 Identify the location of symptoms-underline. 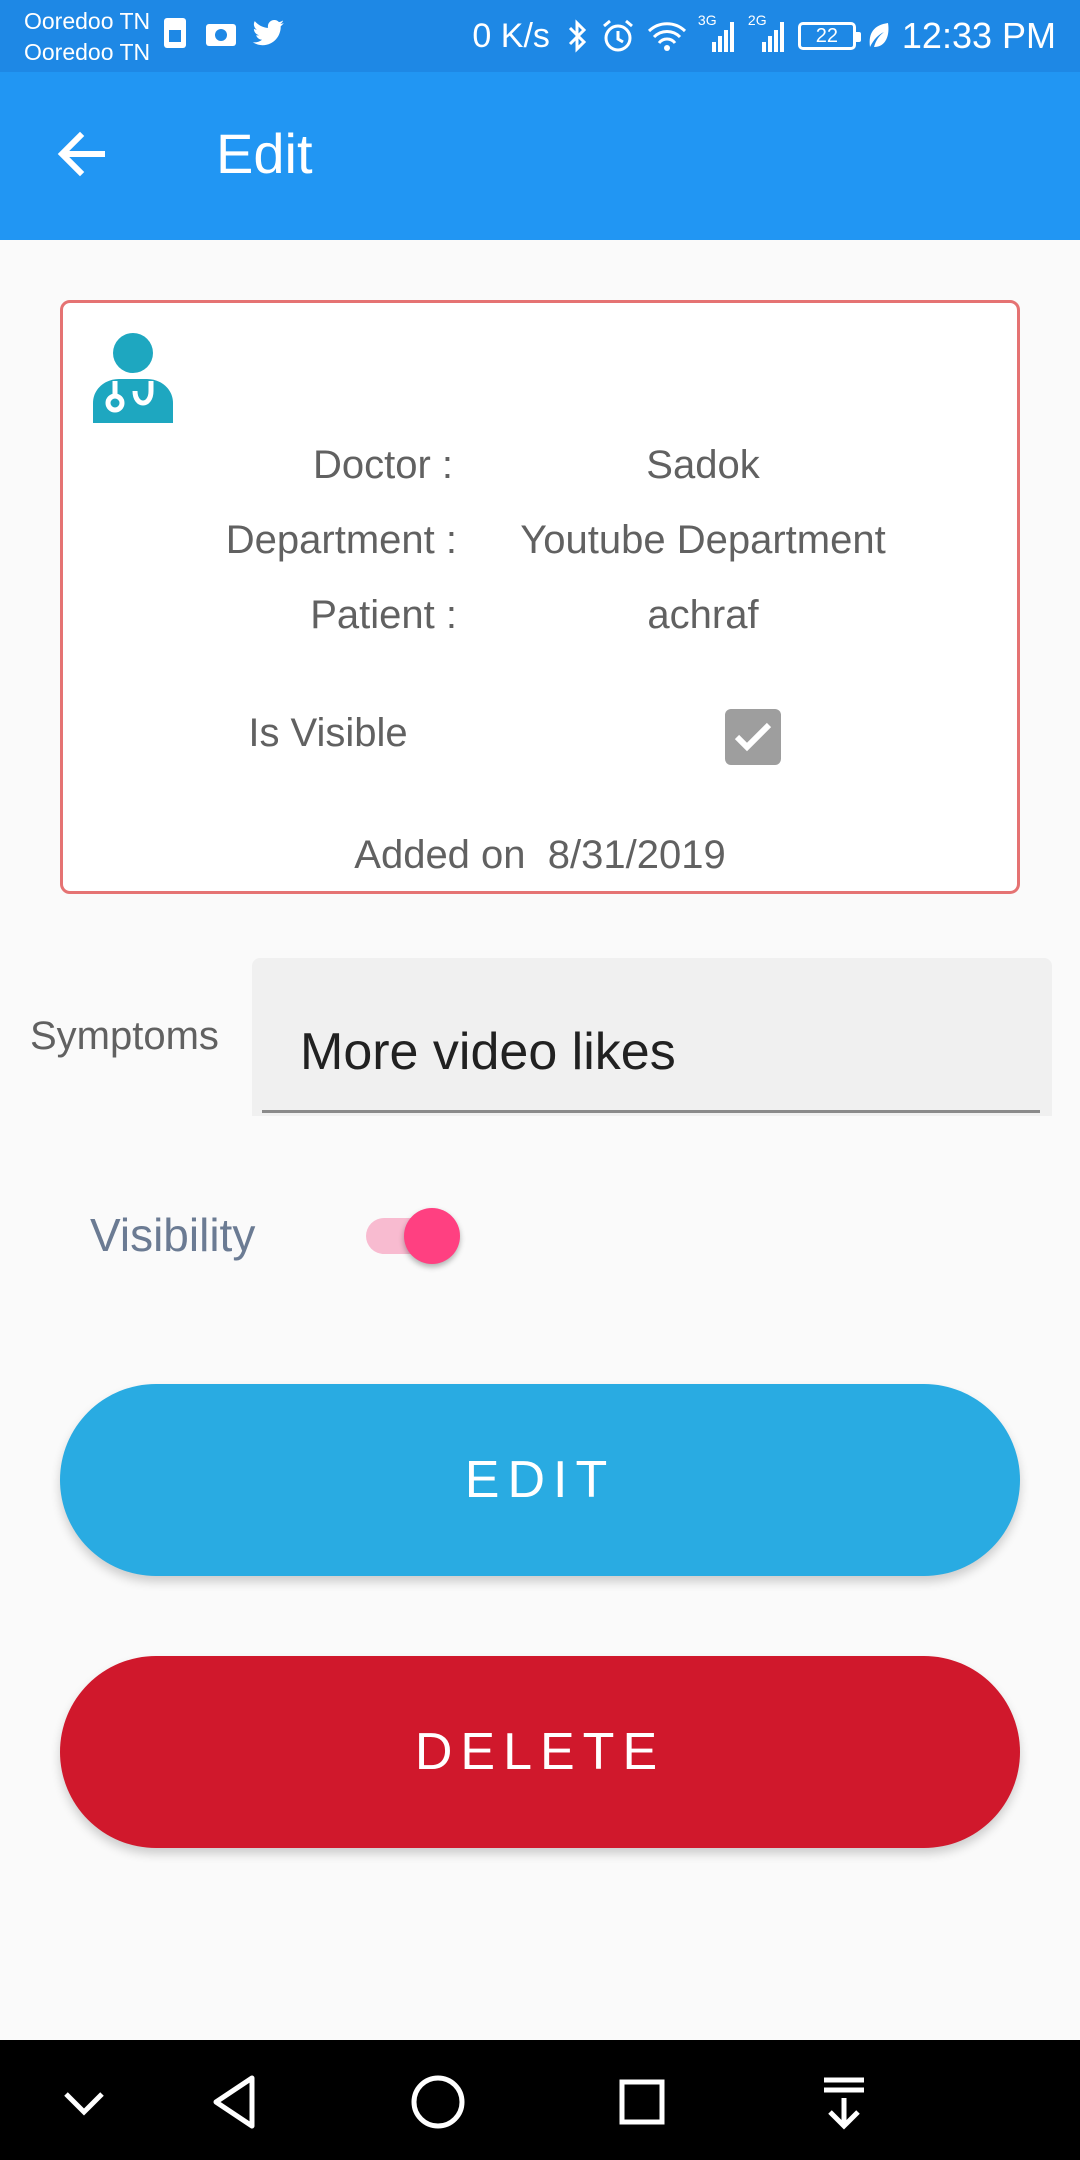
(651, 1111).